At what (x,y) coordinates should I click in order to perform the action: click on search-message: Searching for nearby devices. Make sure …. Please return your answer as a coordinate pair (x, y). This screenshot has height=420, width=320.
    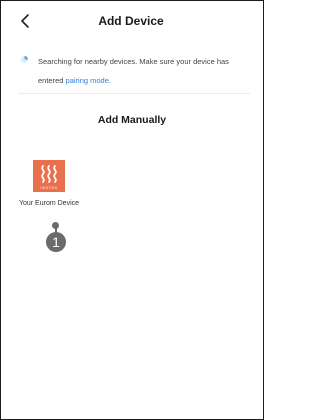
    Looking at the image, I should click on (147, 71).